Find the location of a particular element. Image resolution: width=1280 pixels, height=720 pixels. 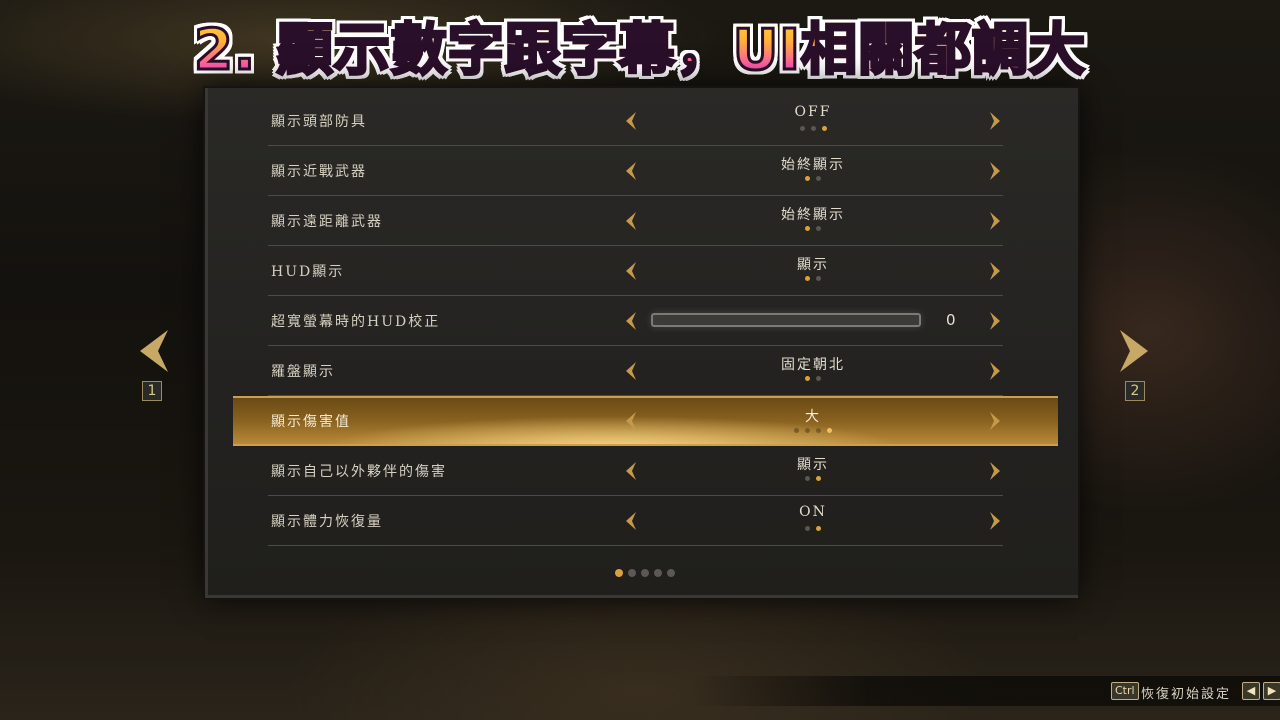

pagination-dots is located at coordinates (644, 573).